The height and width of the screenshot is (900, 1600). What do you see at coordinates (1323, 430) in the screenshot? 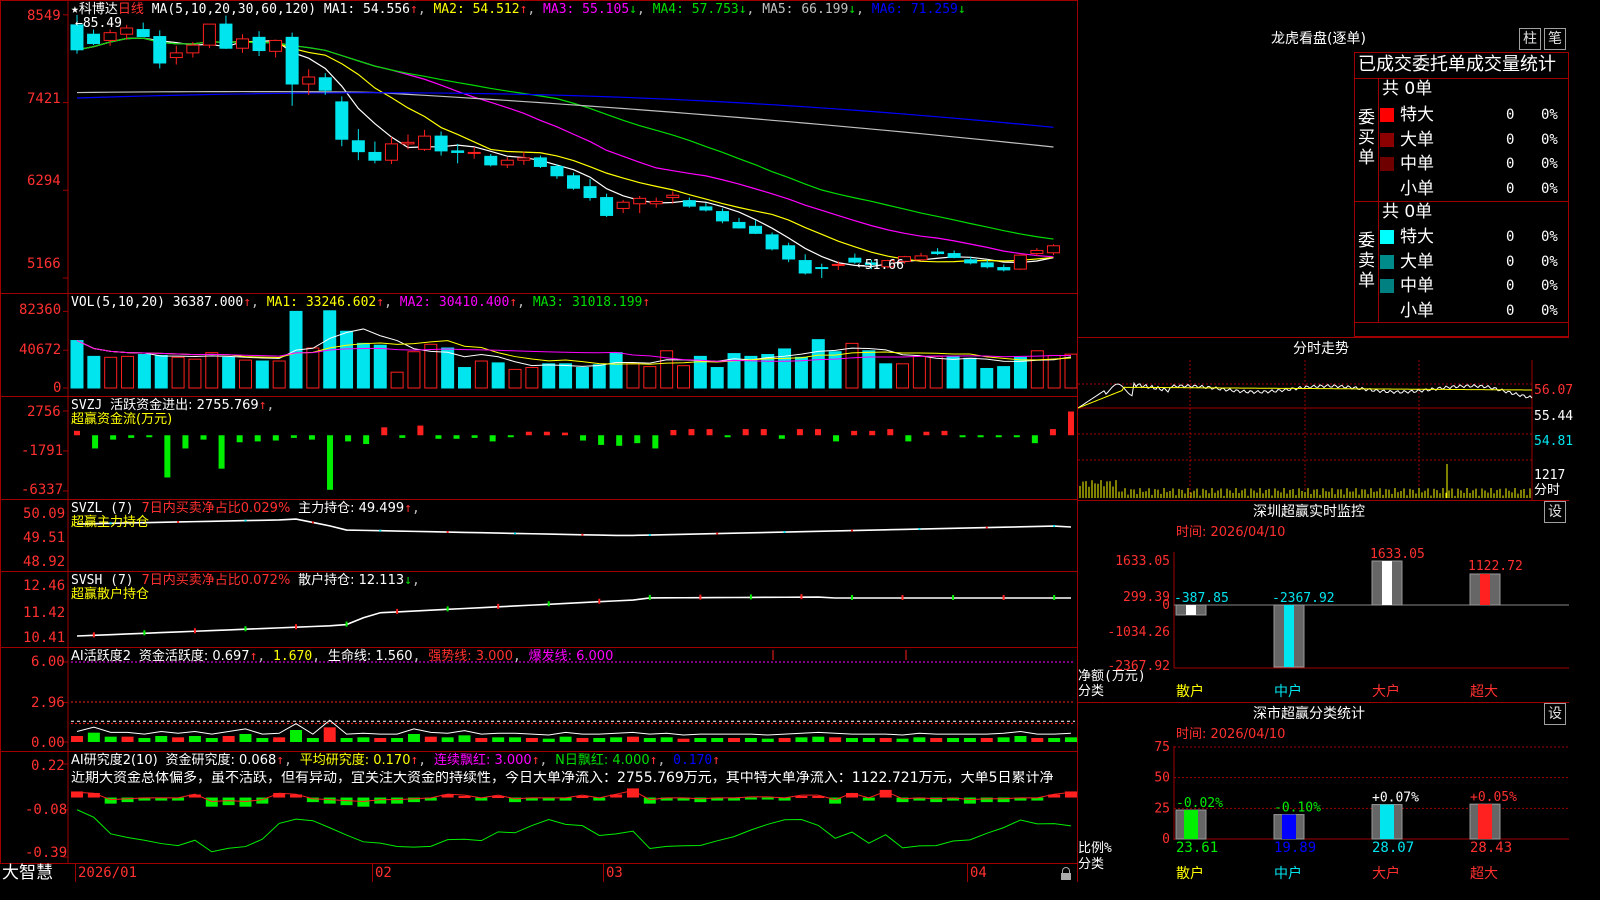
I see `intraday-chart` at bounding box center [1323, 430].